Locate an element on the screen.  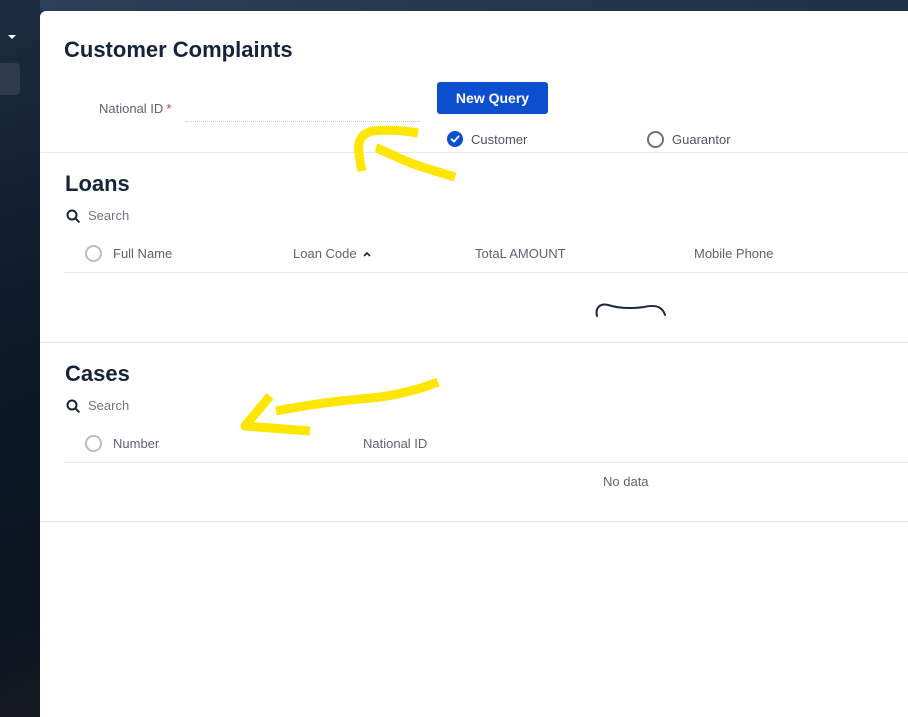
national-id-input is located at coordinates (303, 110).